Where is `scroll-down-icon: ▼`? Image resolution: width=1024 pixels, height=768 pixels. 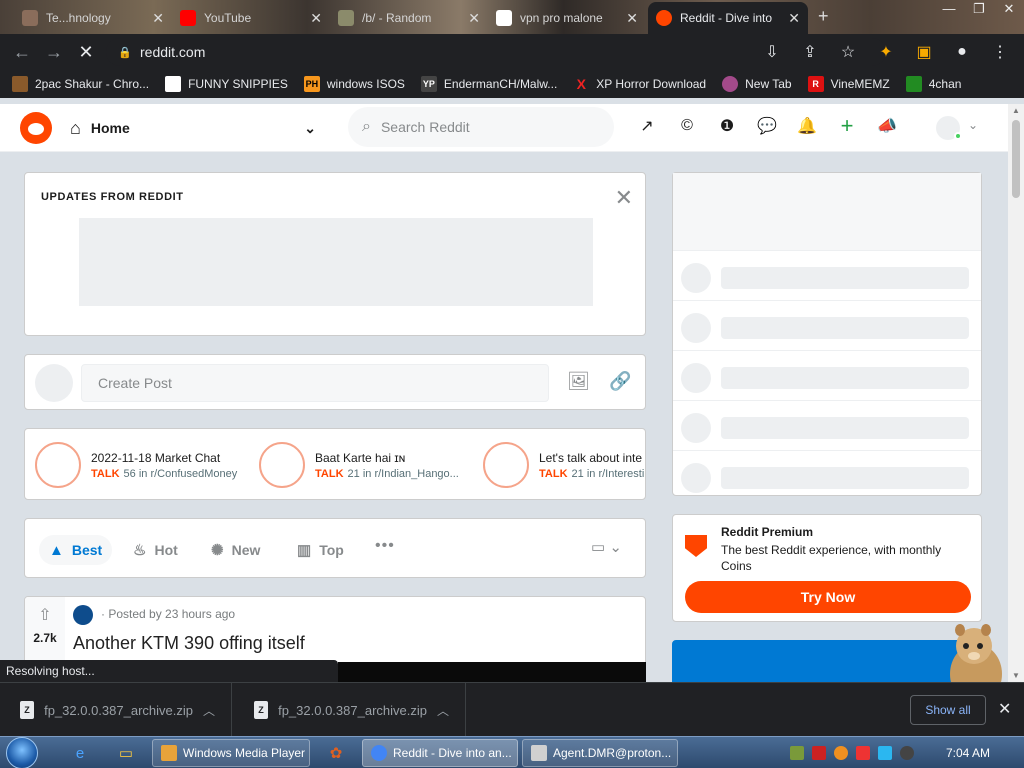 scroll-down-icon: ▼ is located at coordinates (1016, 675).